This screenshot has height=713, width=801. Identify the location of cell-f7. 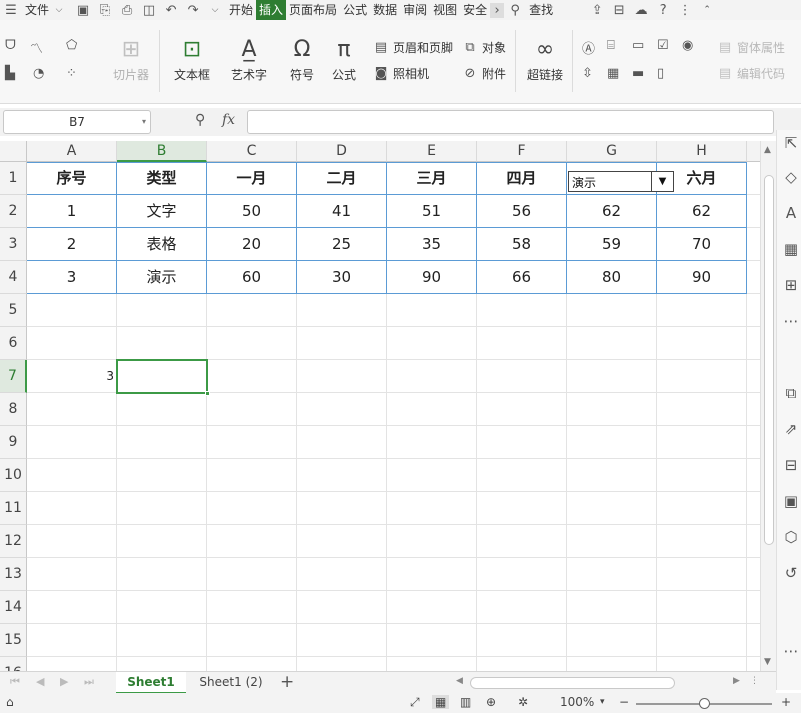
(522, 376).